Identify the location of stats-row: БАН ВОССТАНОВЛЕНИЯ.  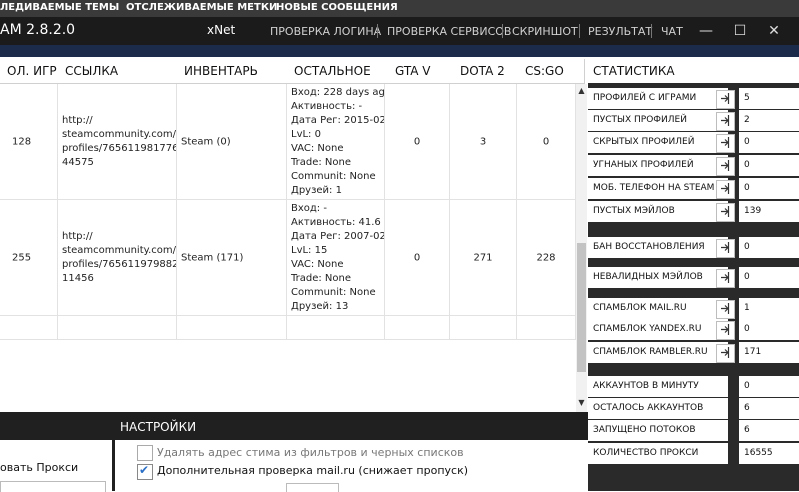
(661, 247).